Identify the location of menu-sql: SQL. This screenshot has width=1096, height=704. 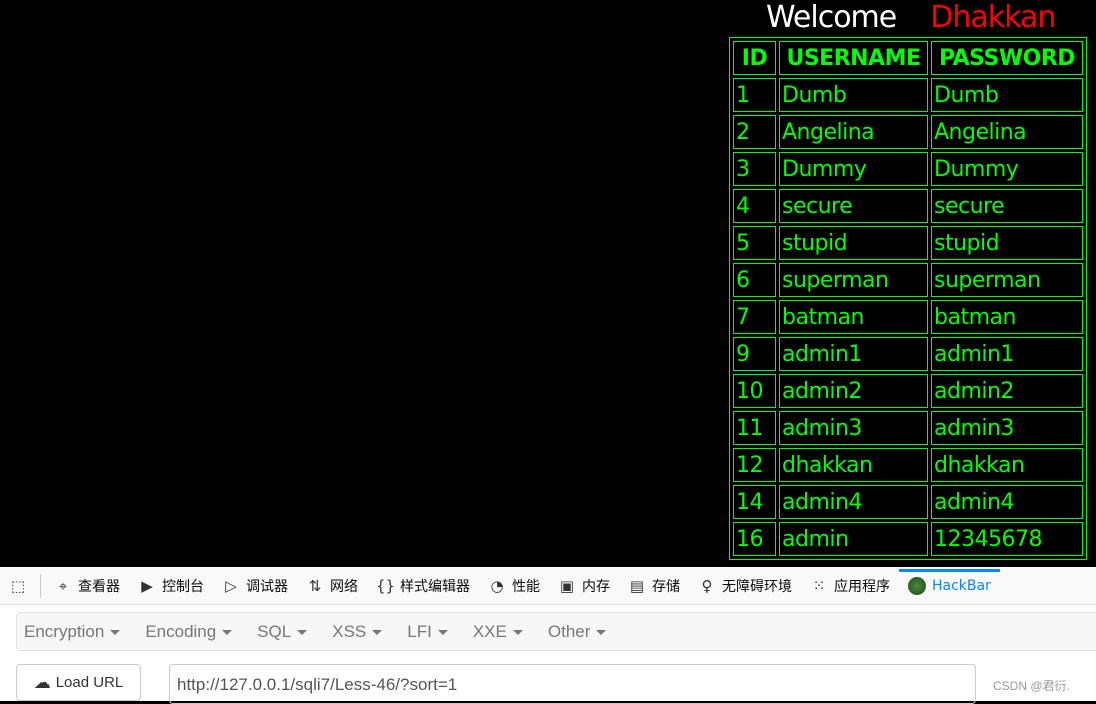
(282, 631).